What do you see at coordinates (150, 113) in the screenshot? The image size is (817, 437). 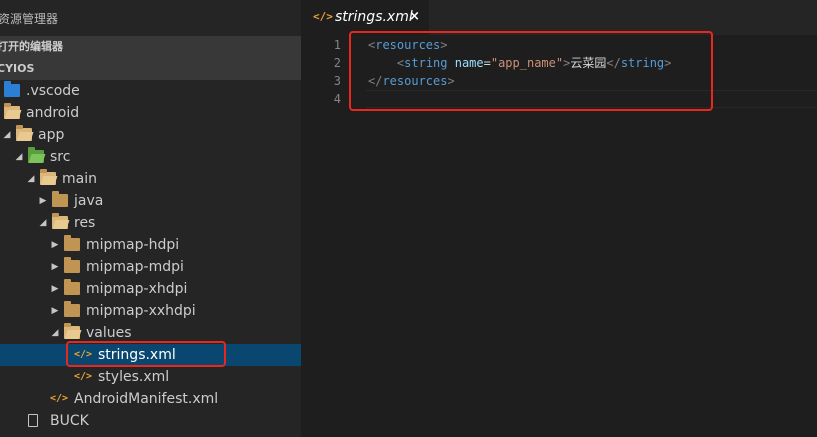 I see `tree-item-android: ◢android` at bounding box center [150, 113].